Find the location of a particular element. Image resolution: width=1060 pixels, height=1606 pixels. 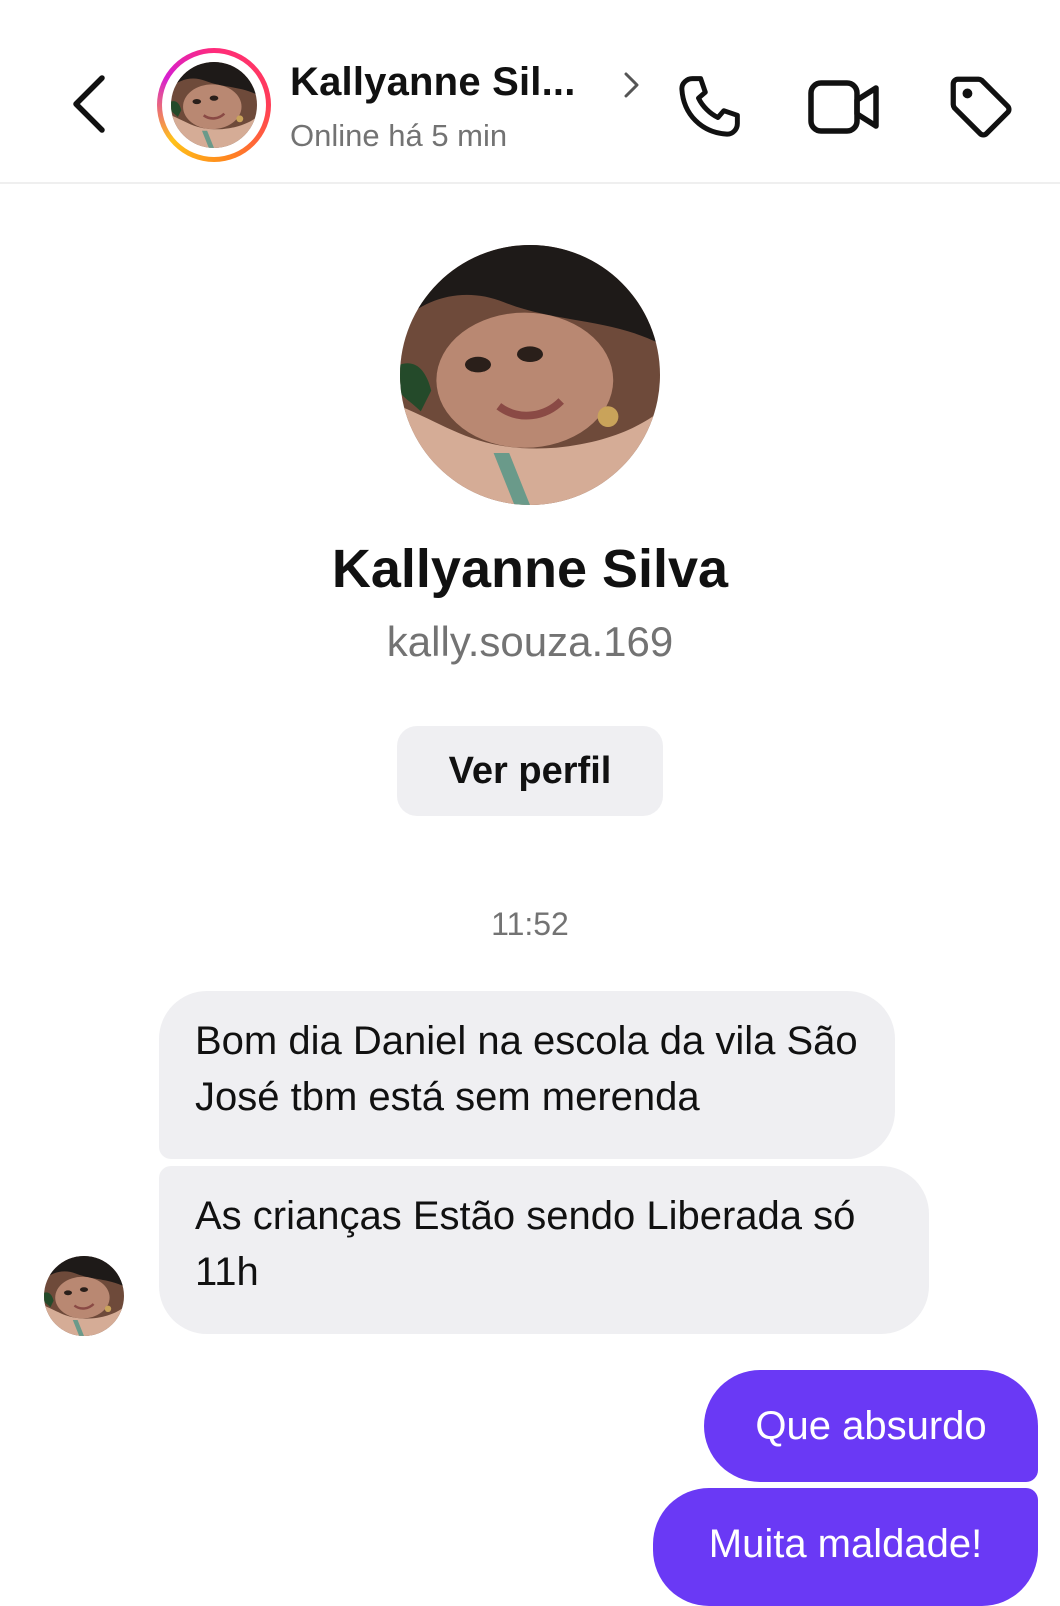

profile-avatar is located at coordinates (530, 375).